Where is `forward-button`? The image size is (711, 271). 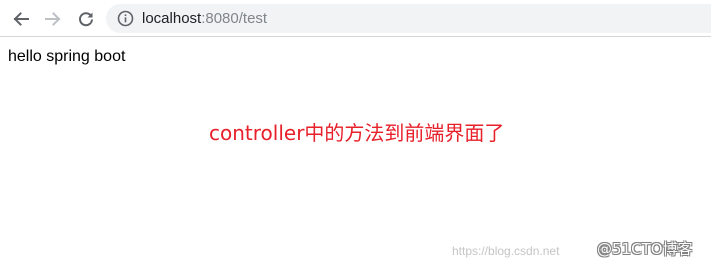 forward-button is located at coordinates (53, 19).